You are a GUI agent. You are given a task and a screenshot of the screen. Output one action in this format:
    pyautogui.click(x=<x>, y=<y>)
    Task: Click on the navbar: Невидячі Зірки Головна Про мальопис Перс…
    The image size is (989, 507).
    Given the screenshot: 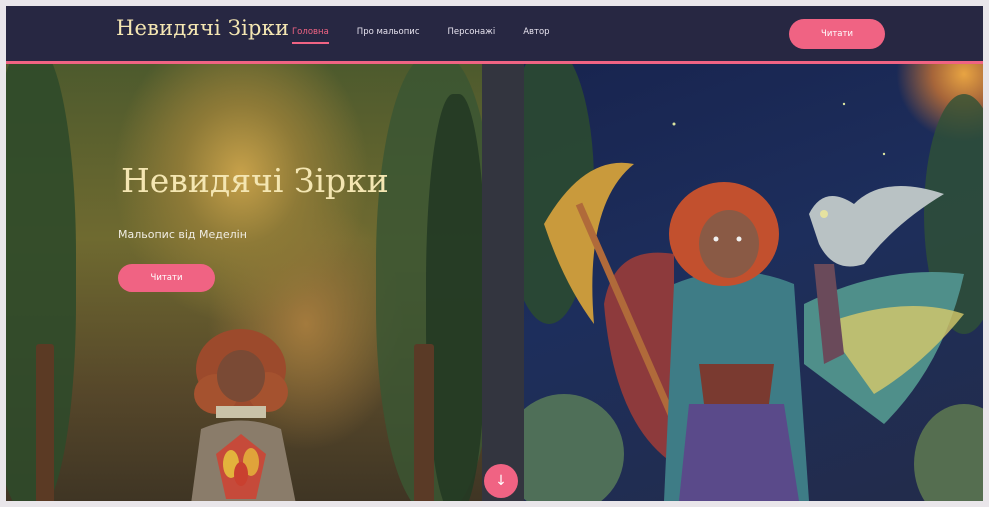 What is the action you would take?
    pyautogui.click(x=494, y=35)
    